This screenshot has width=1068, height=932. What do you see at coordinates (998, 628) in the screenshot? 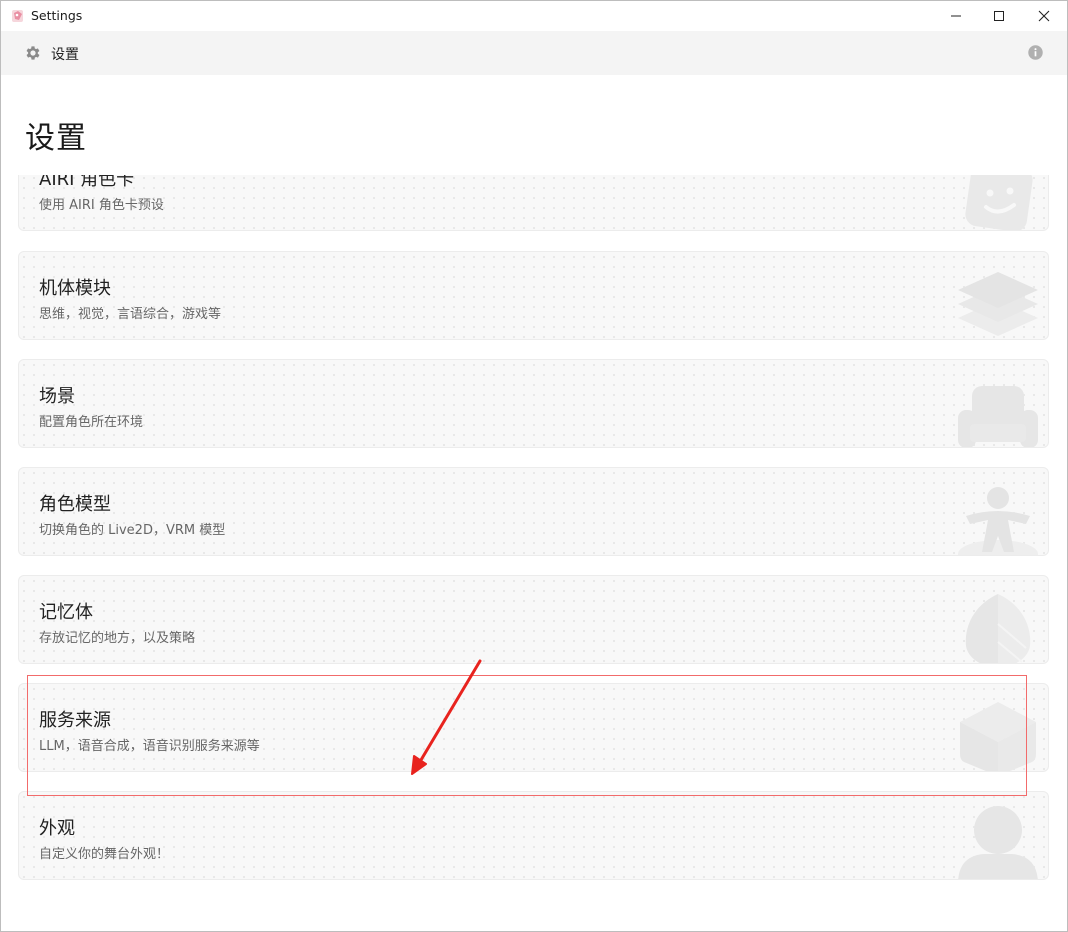
I see `leaf-icon` at bounding box center [998, 628].